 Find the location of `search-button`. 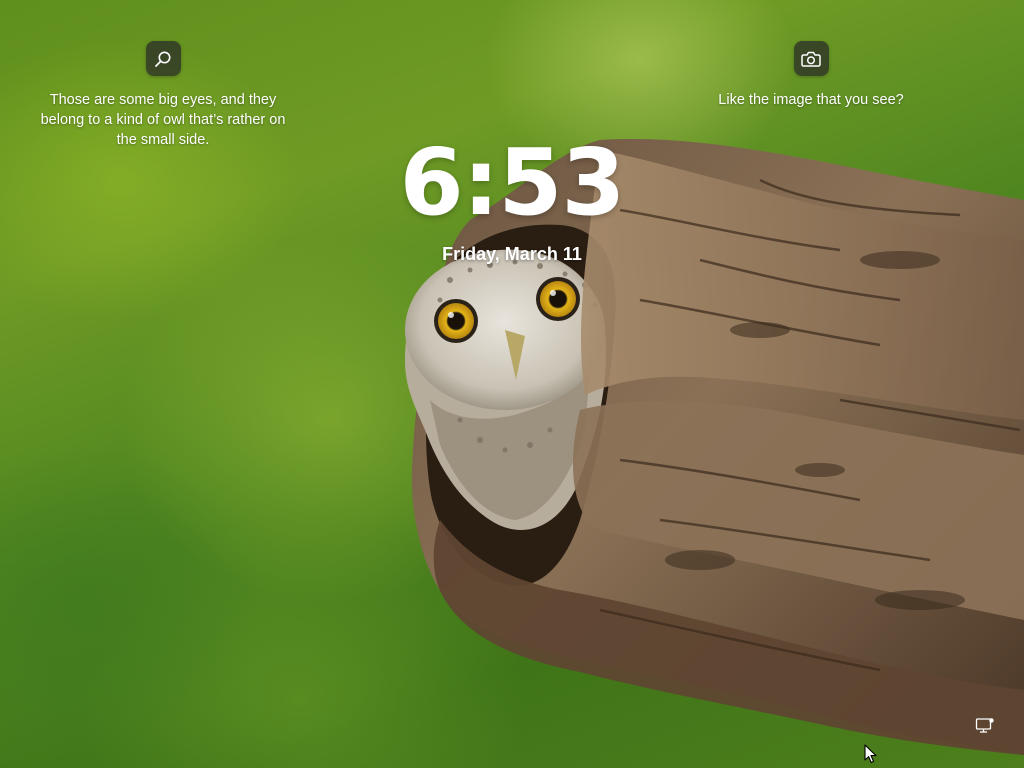

search-button is located at coordinates (163, 58).